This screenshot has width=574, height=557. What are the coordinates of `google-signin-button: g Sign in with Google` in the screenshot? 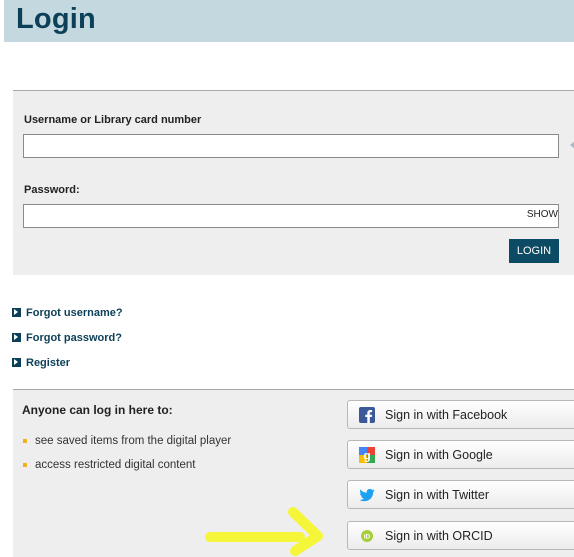 It's located at (460, 454).